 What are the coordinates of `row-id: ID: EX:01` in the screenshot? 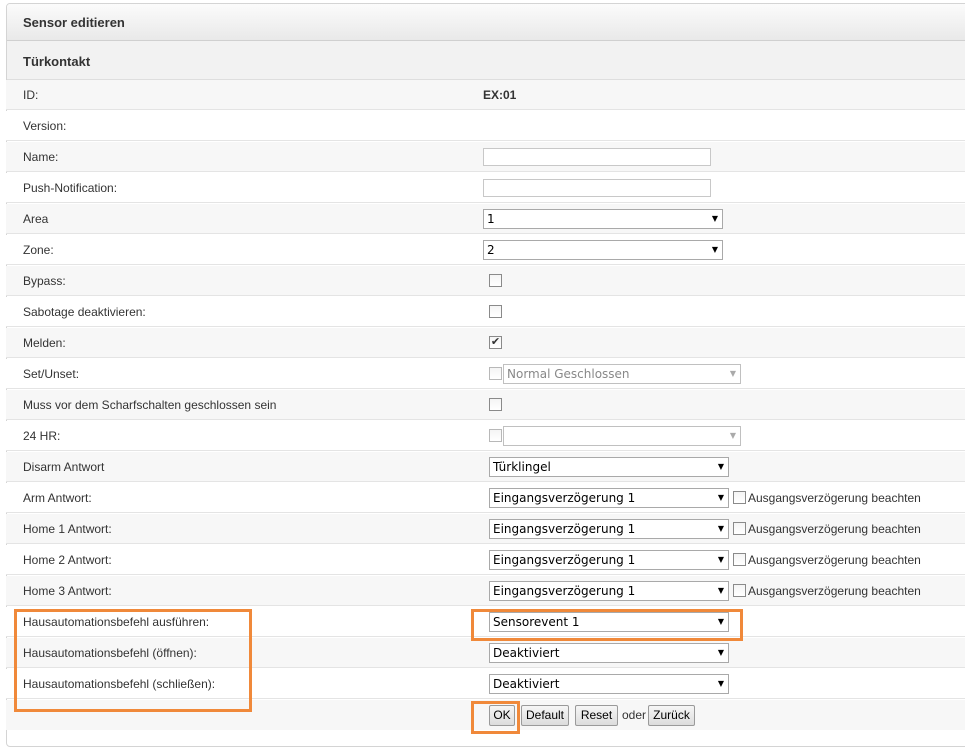 It's located at (485, 95).